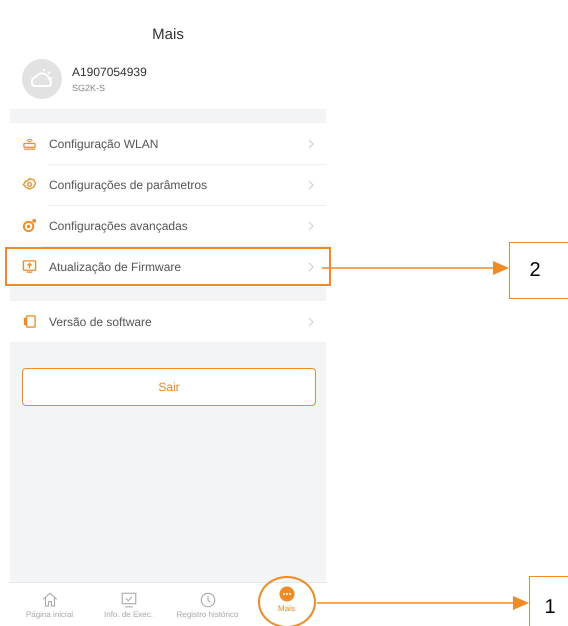  Describe the element at coordinates (168, 184) in the screenshot. I see `menu-item: Configurações de parâmetros` at that location.